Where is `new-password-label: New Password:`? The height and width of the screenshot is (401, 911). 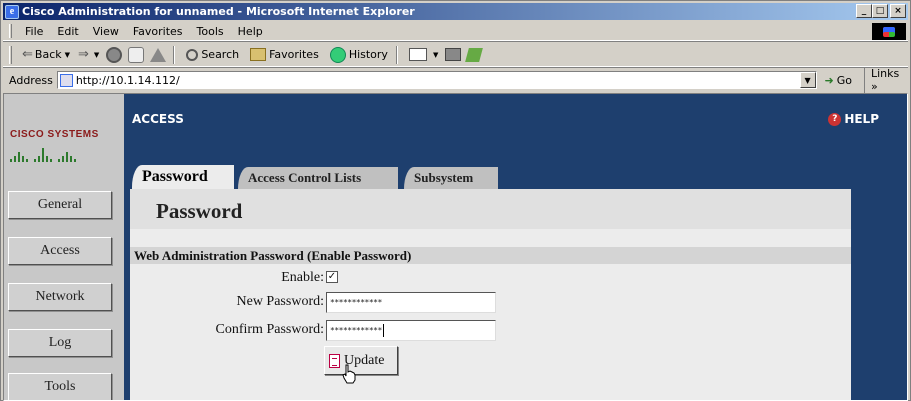 new-password-label: New Password: is located at coordinates (280, 301).